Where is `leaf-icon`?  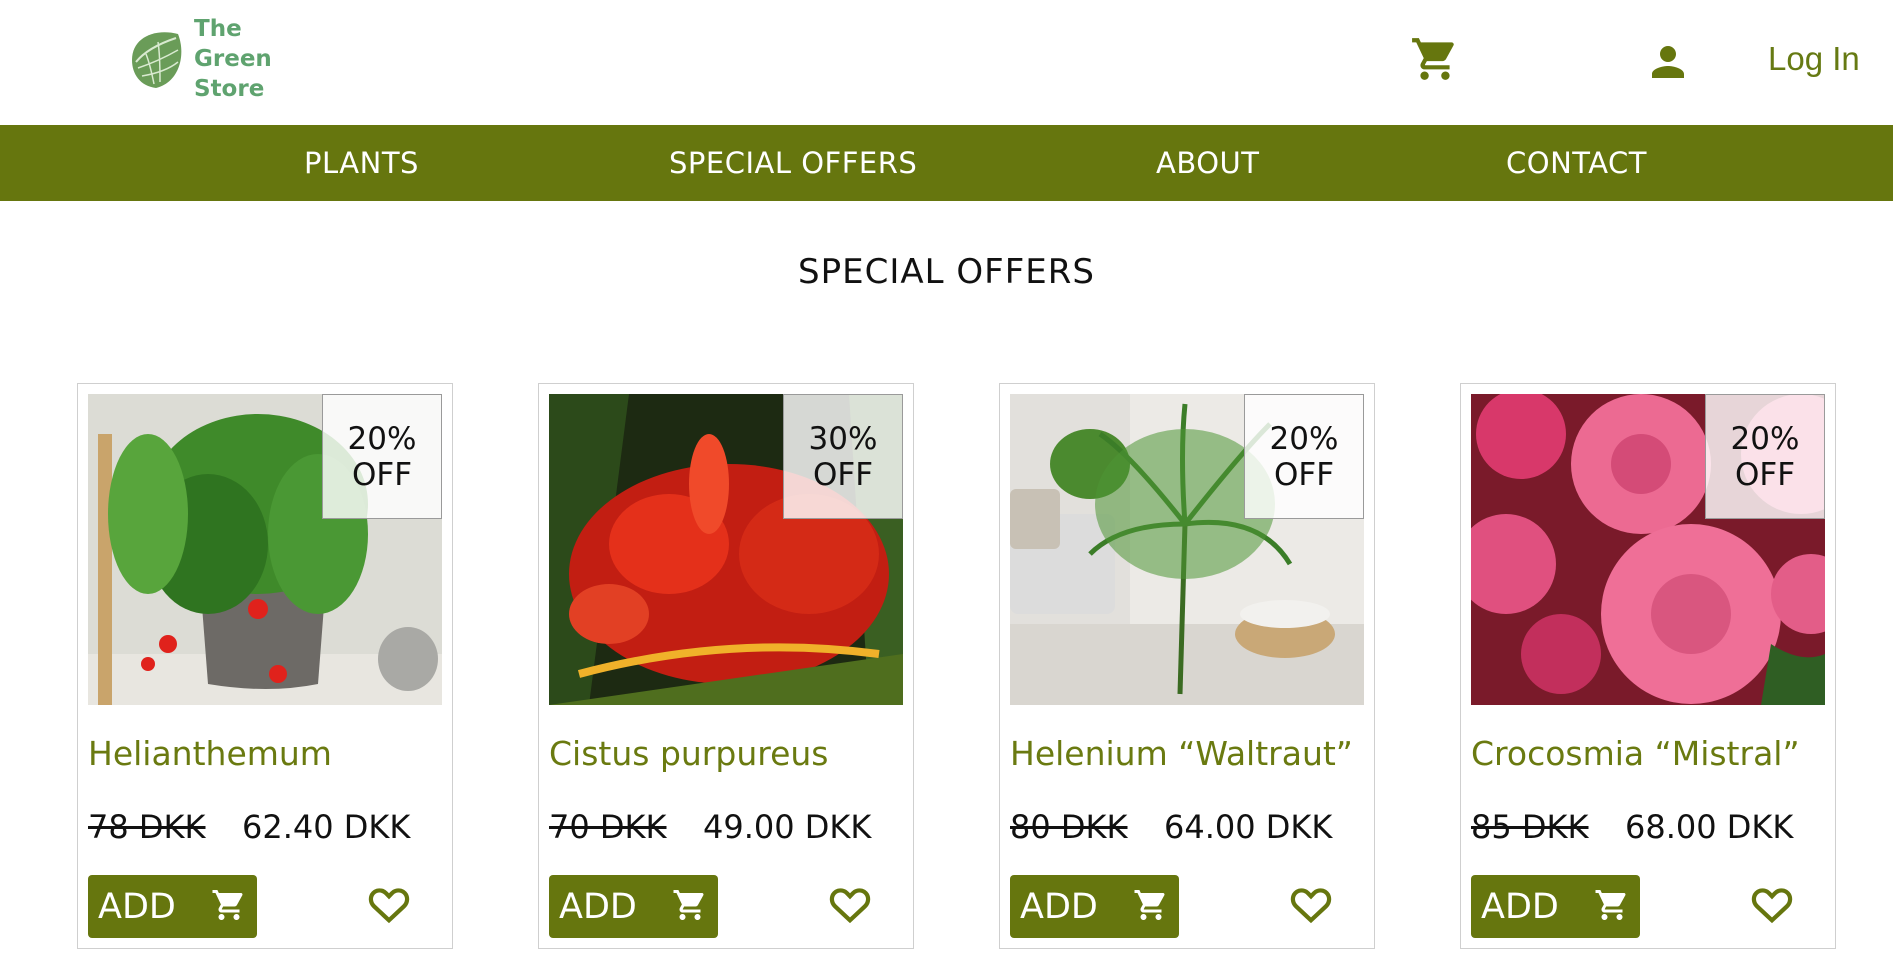 leaf-icon is located at coordinates (157, 60).